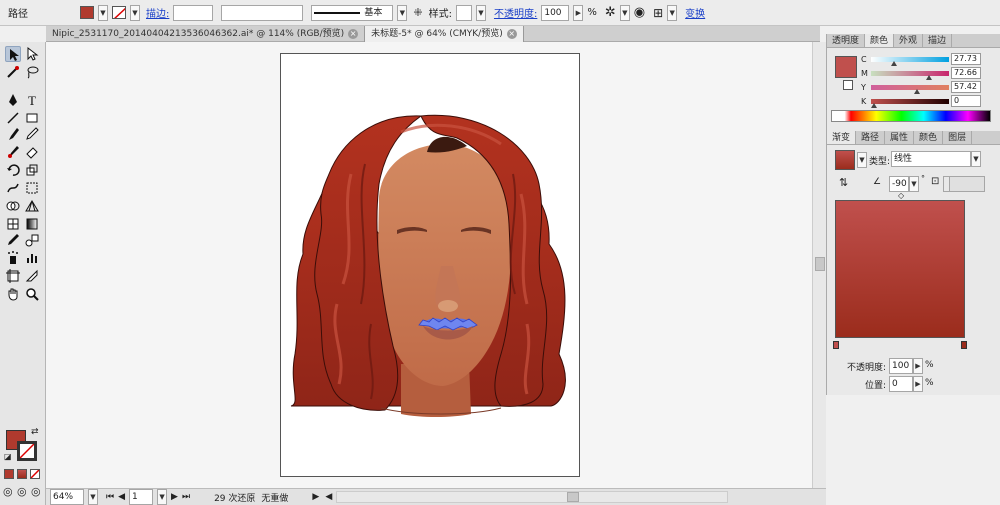 The image size is (1000, 505). Describe the element at coordinates (13, 188) in the screenshot. I see `warp-tool-icon` at that location.